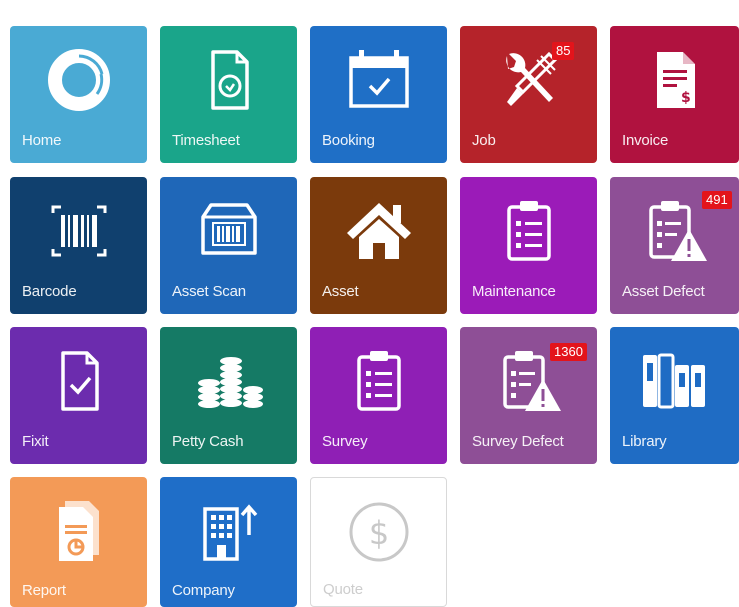 This screenshot has height=607, width=739. Describe the element at coordinates (514, 291) in the screenshot. I see `tile-label: Maintenance` at that location.